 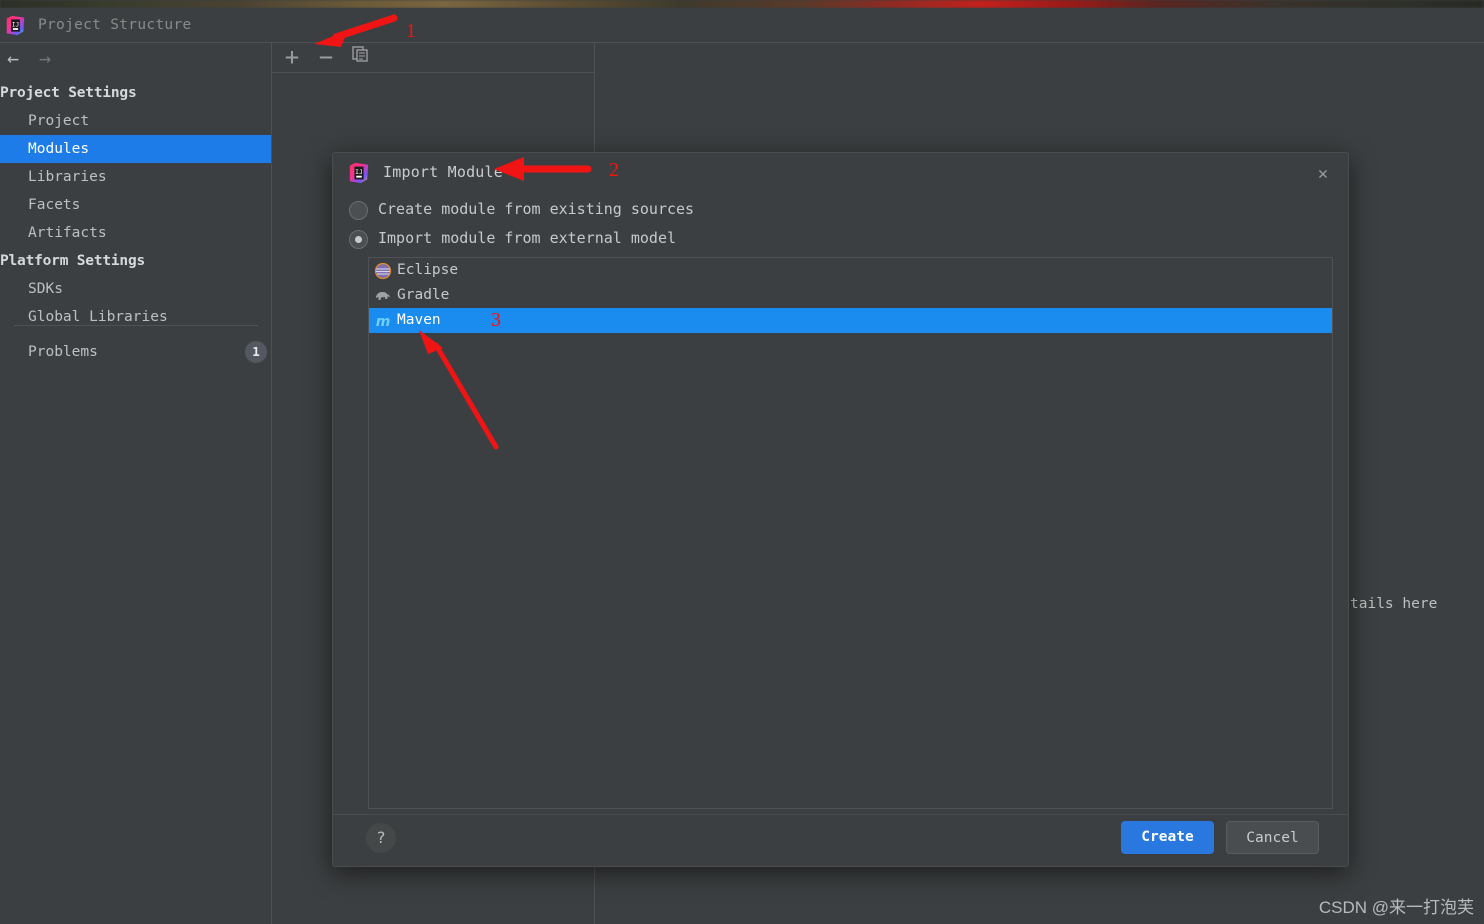 What do you see at coordinates (411, 31) in the screenshot?
I see `annotation-number-1: 1` at bounding box center [411, 31].